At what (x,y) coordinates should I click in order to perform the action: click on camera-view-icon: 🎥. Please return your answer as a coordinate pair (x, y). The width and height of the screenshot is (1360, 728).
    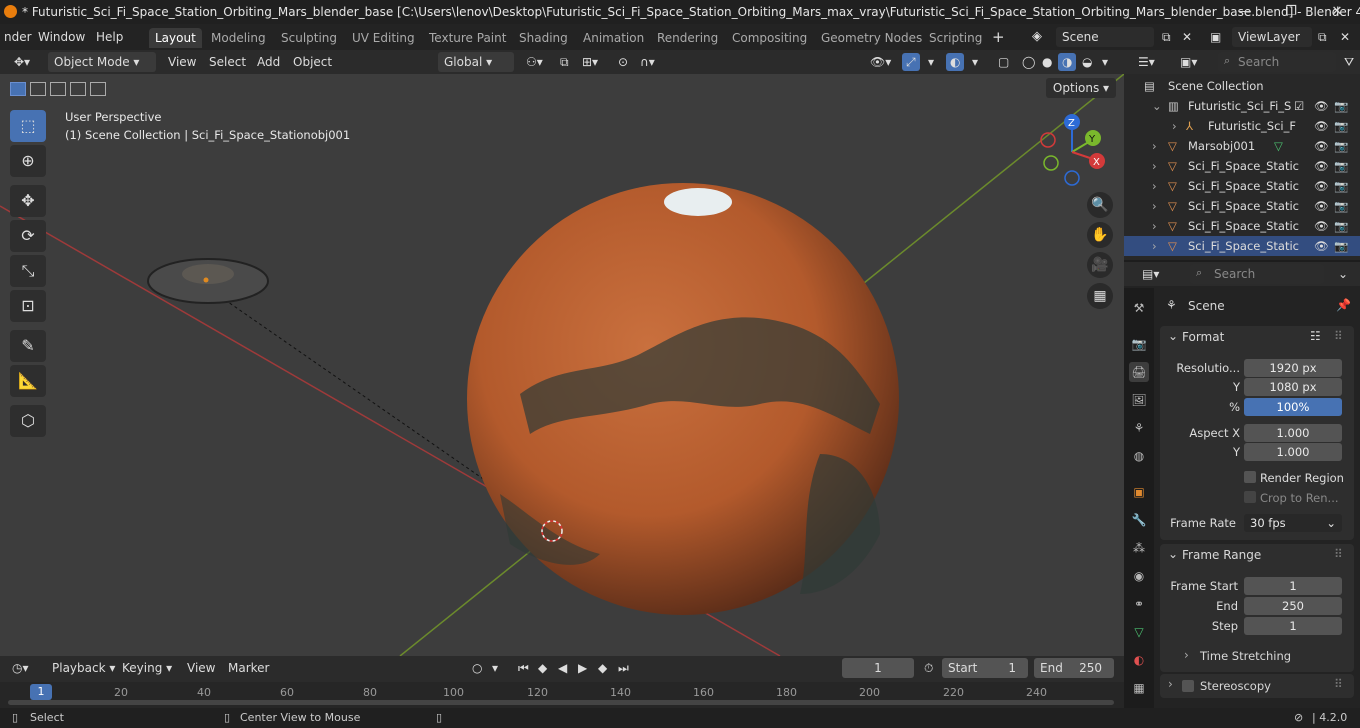
    Looking at the image, I should click on (1100, 265).